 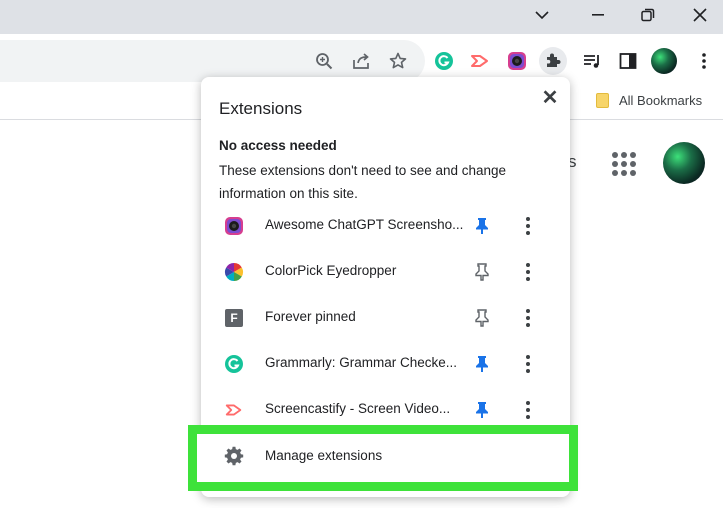 I want to click on title-bar, so click(x=361, y=17).